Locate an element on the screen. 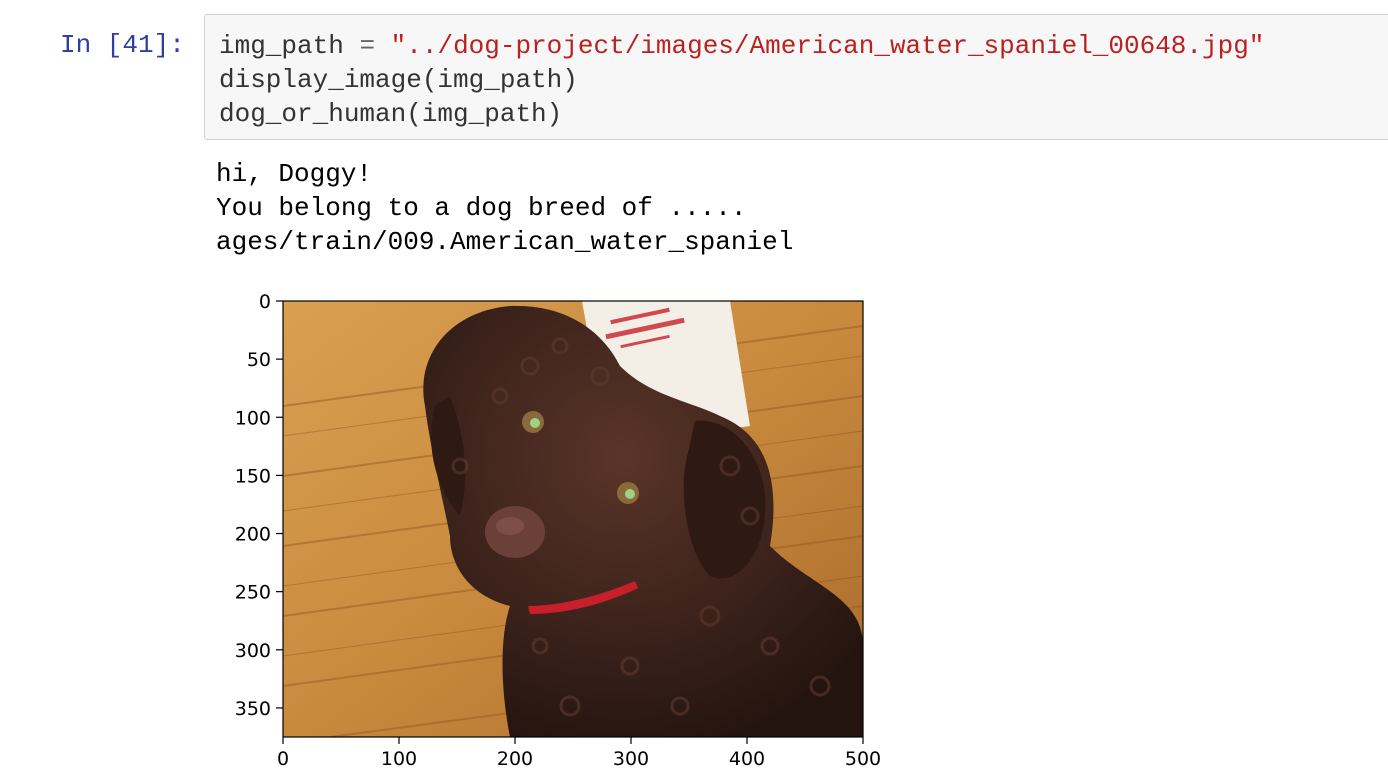  y-tick-label: 0 is located at coordinates (265, 302).